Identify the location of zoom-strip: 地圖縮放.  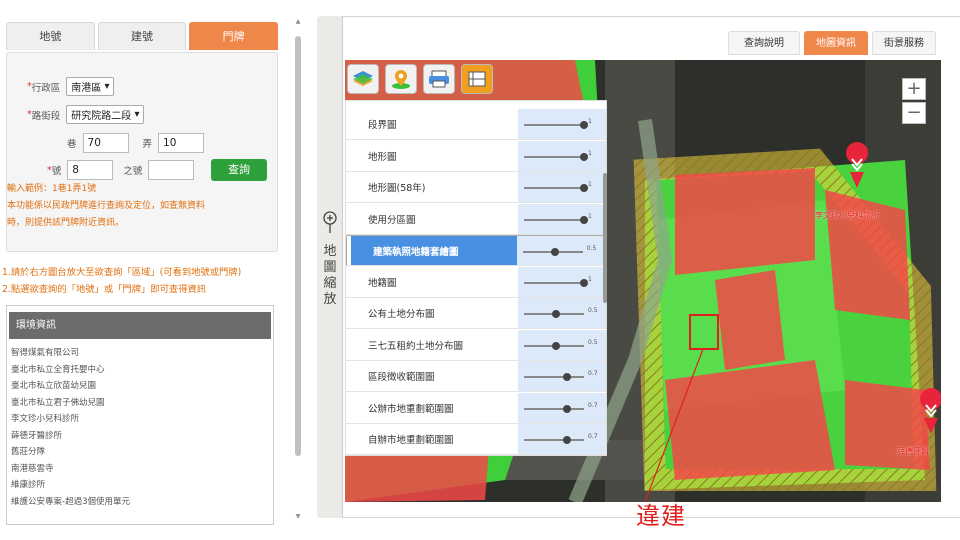
(330, 267).